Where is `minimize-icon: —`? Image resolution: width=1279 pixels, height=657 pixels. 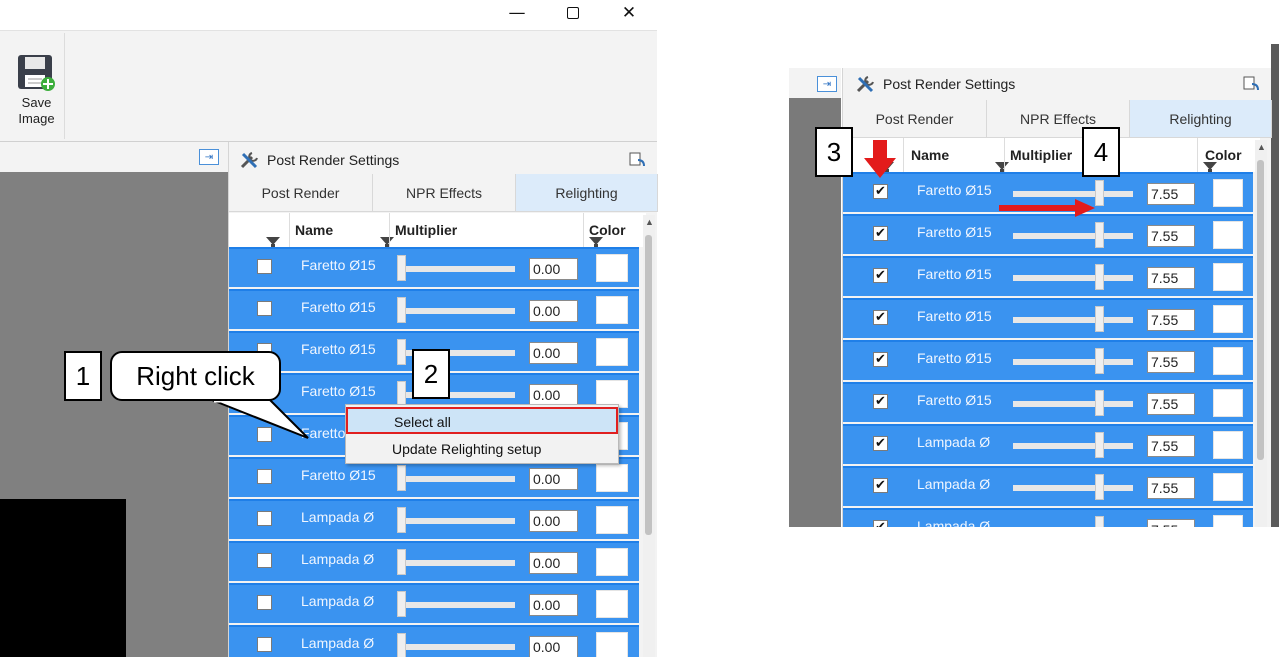
minimize-icon: — is located at coordinates (517, 13).